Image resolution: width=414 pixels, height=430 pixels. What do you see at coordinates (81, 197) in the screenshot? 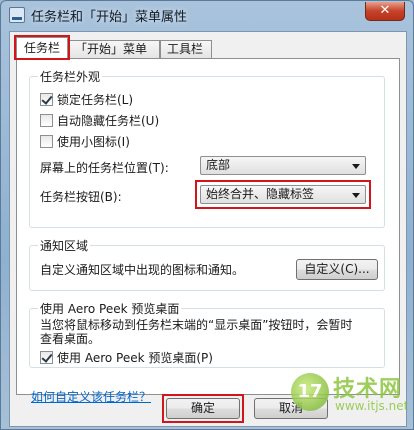
I see `taskbar-buttons-label: 任务栏按钮(B):` at bounding box center [81, 197].